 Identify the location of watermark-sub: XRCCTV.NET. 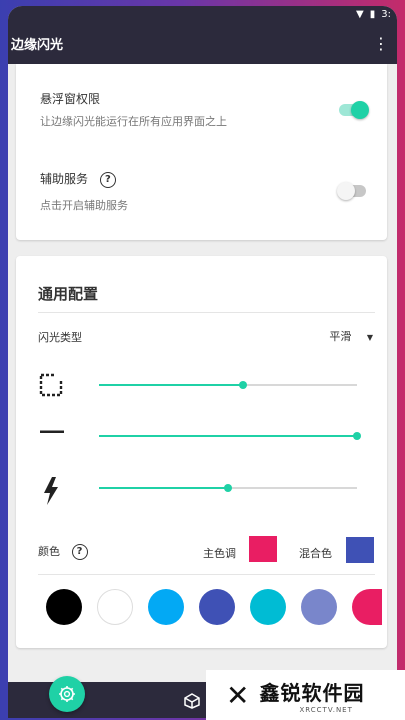
(326, 709).